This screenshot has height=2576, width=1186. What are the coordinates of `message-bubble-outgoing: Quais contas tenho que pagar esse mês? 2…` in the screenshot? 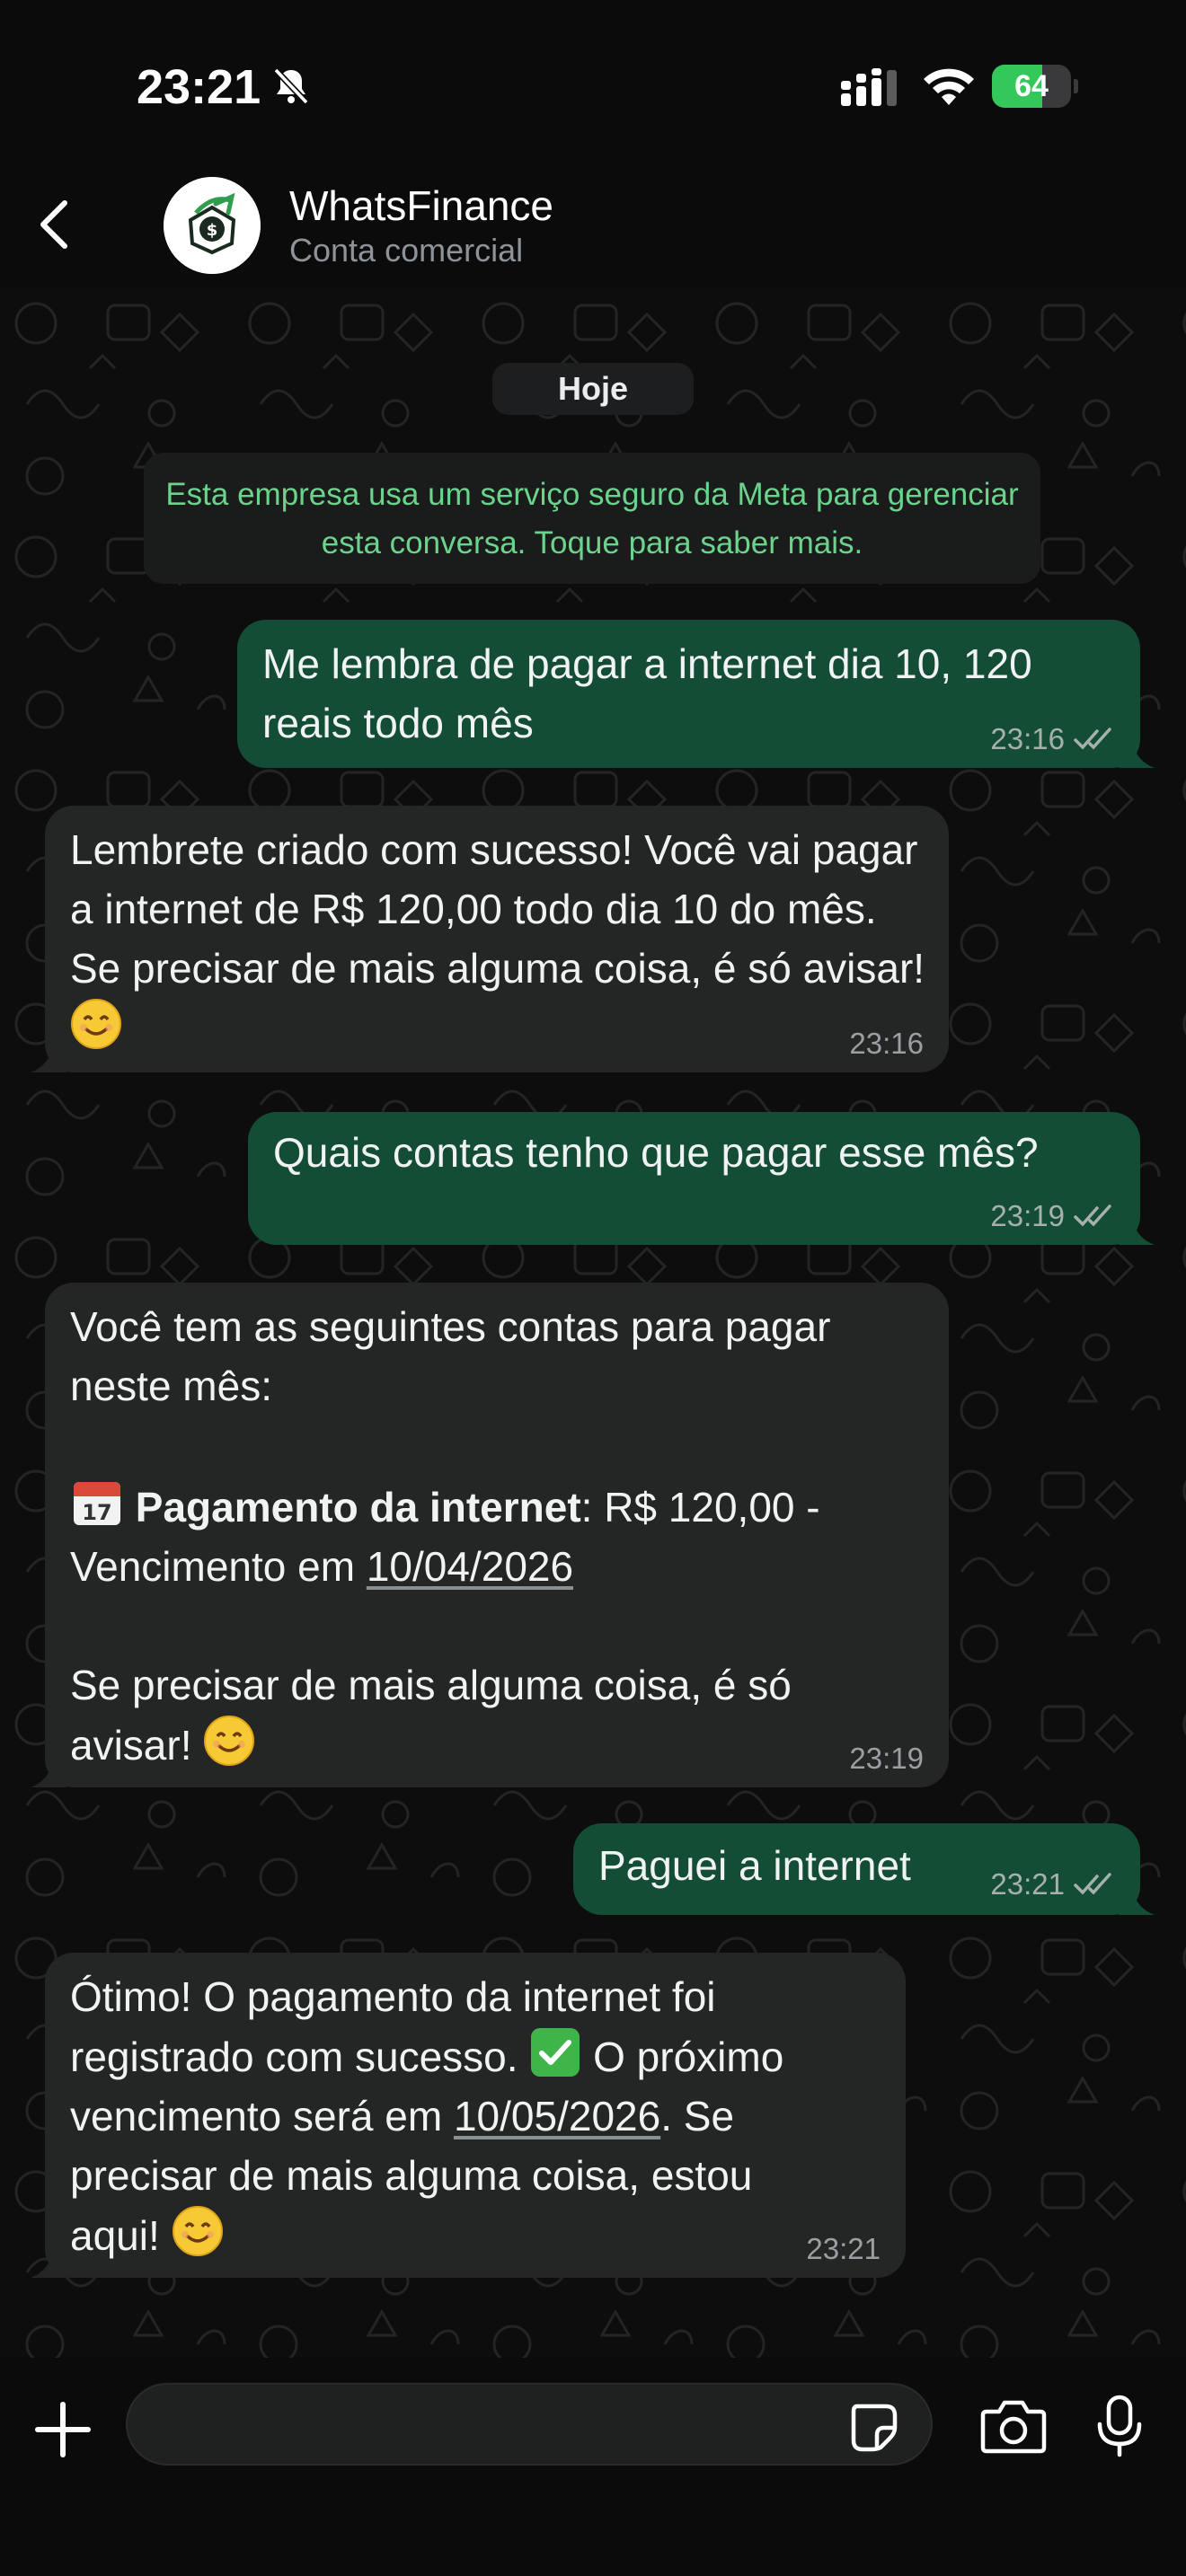 It's located at (701, 1178).